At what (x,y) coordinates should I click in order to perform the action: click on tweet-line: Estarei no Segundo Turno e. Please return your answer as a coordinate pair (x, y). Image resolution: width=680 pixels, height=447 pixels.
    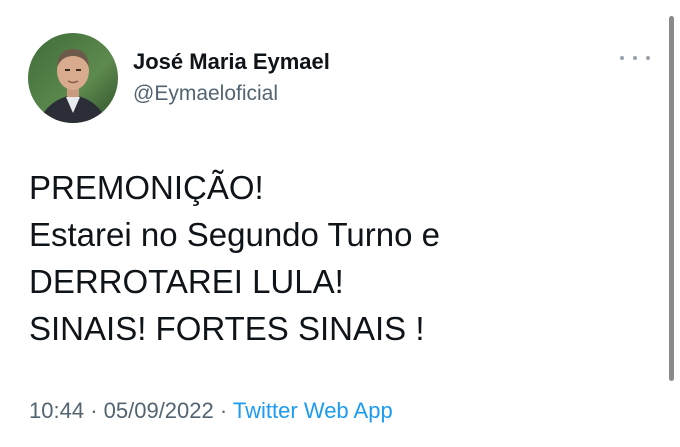
    Looking at the image, I should click on (234, 234).